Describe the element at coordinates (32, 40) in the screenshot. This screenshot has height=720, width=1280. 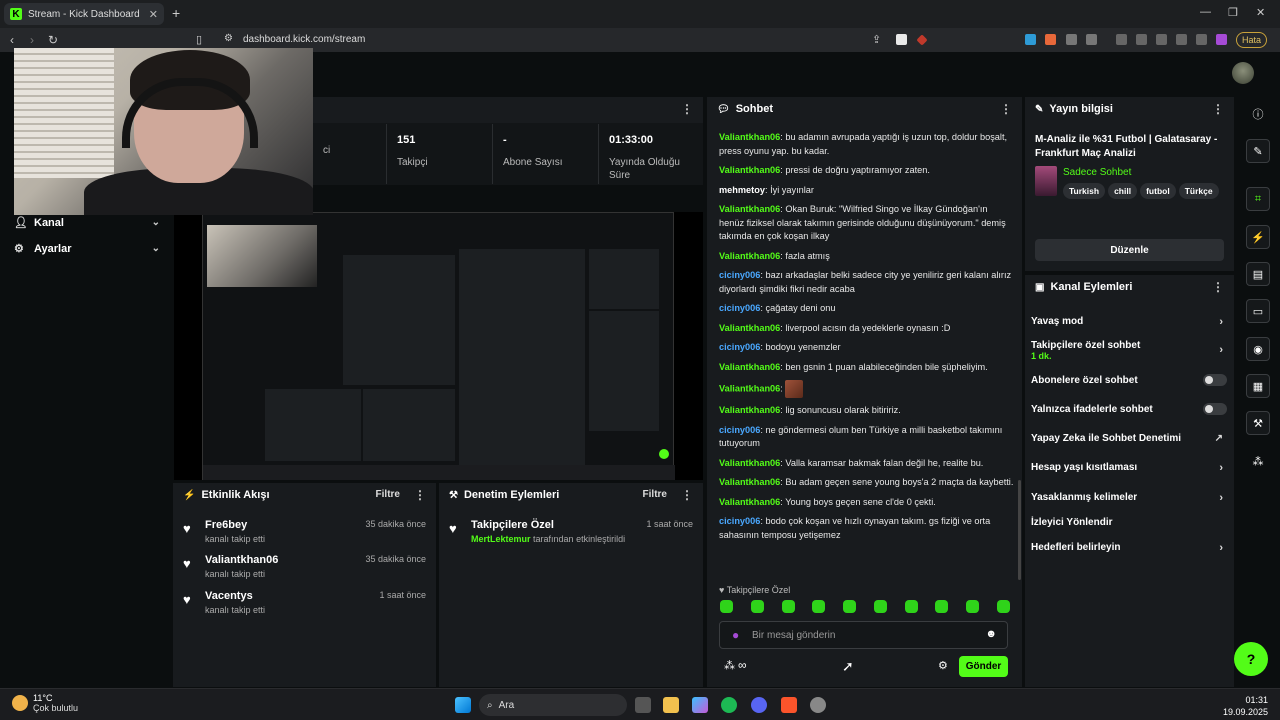
I see `forward-icon: ›` at that location.